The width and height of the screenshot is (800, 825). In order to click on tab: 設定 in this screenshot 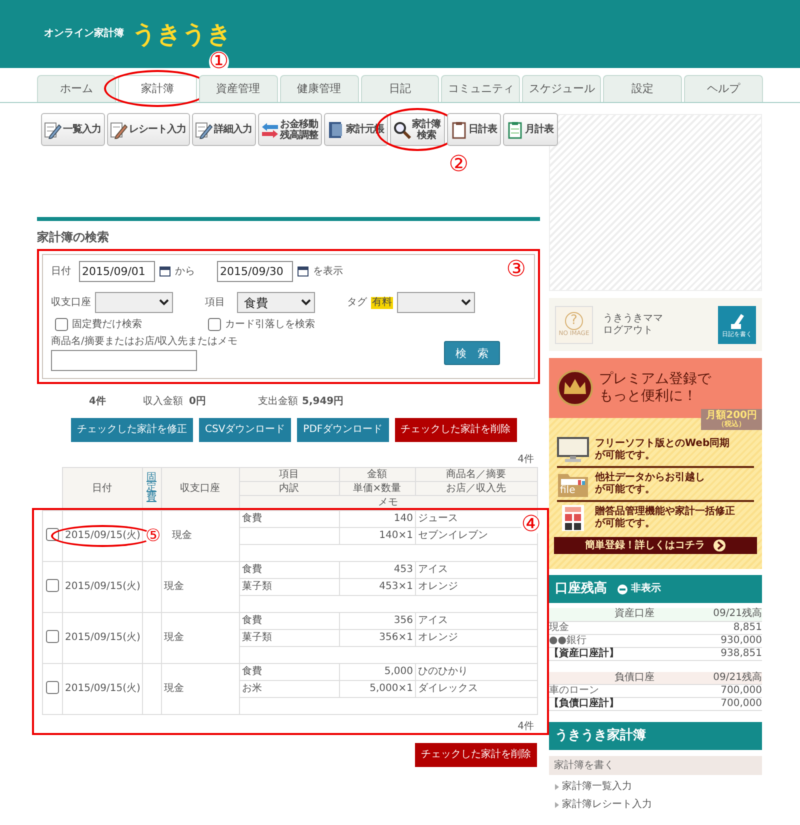, I will do `click(642, 88)`.